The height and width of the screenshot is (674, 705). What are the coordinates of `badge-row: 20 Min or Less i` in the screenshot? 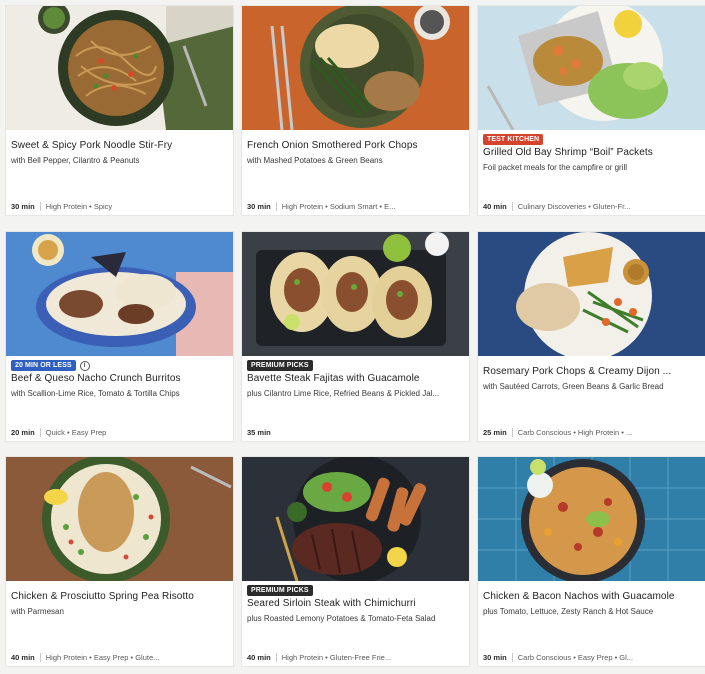 It's located at (120, 365).